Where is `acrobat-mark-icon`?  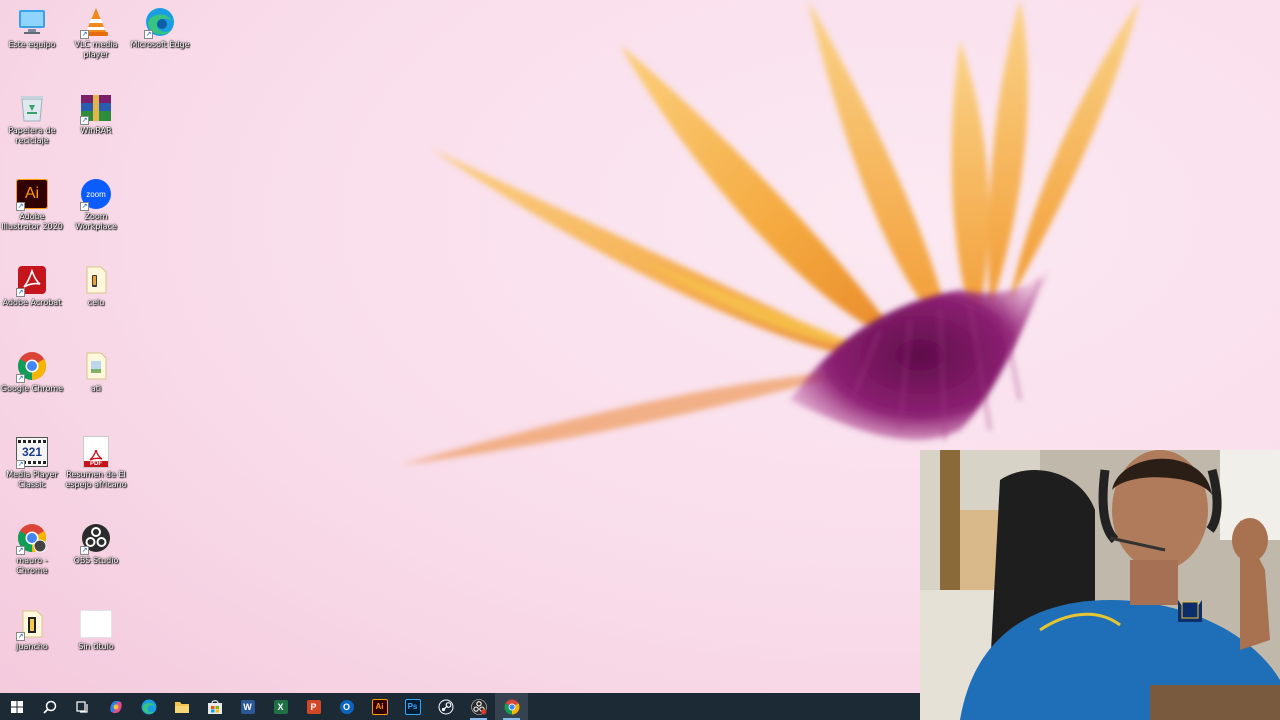
acrobat-mark-icon is located at coordinates (96, 455).